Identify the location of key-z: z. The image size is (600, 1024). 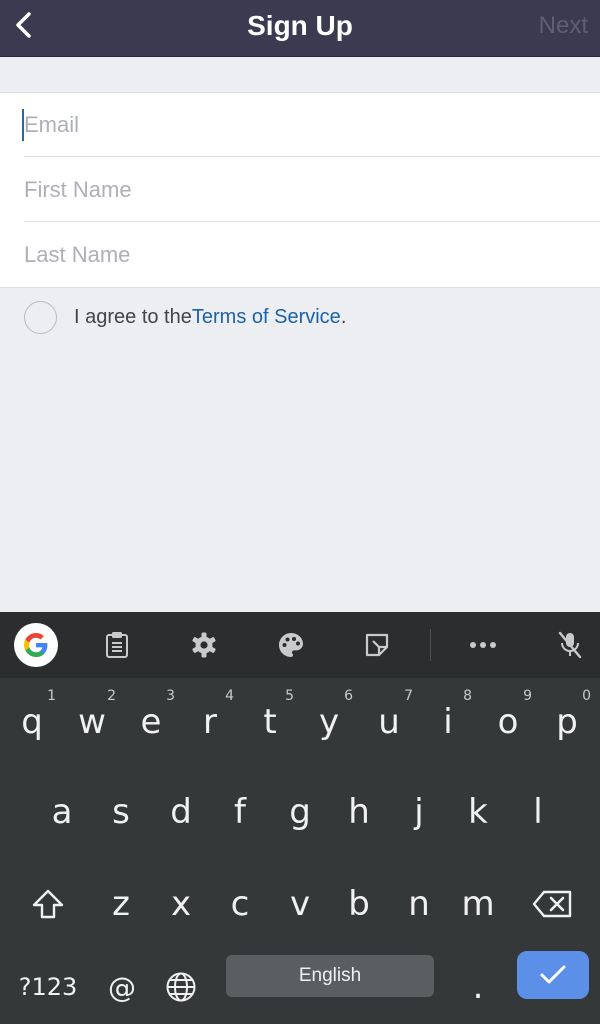
(121, 904).